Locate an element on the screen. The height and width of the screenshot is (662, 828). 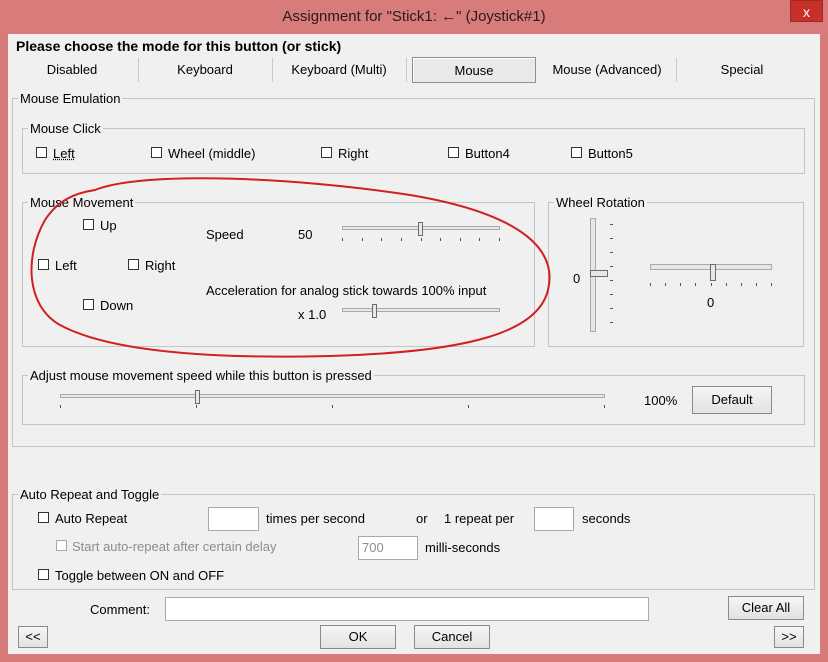
comment-input is located at coordinates (407, 609).